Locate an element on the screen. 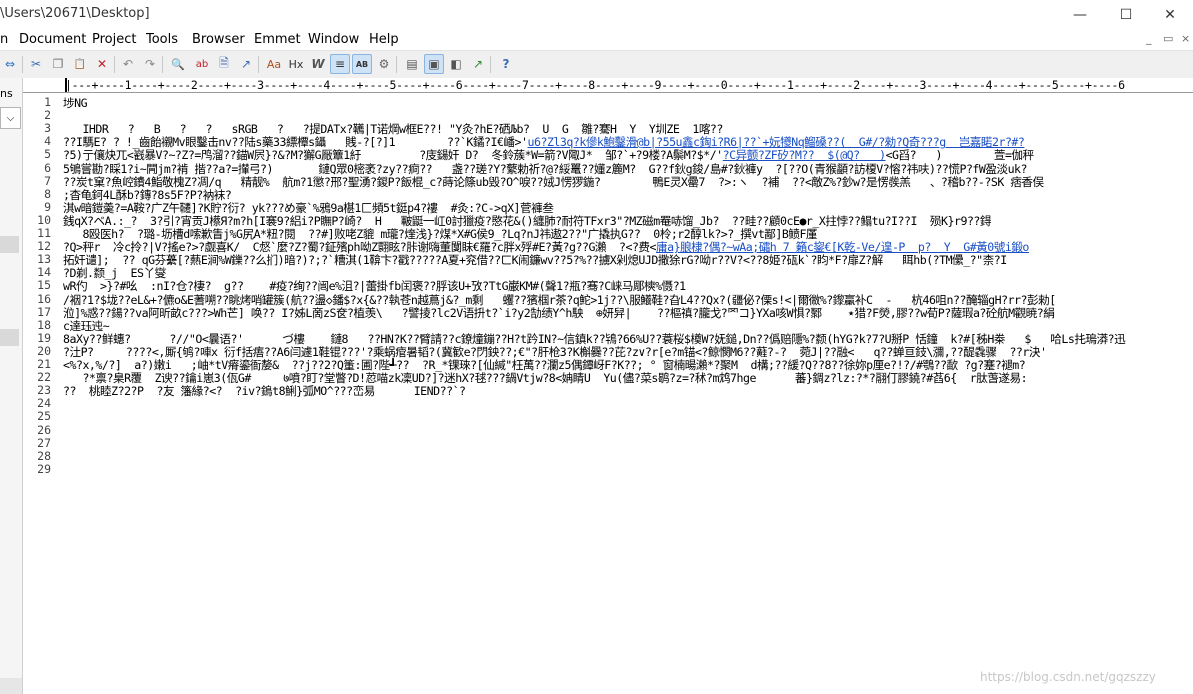  panel-dropdown: ⌵ is located at coordinates (10, 118).